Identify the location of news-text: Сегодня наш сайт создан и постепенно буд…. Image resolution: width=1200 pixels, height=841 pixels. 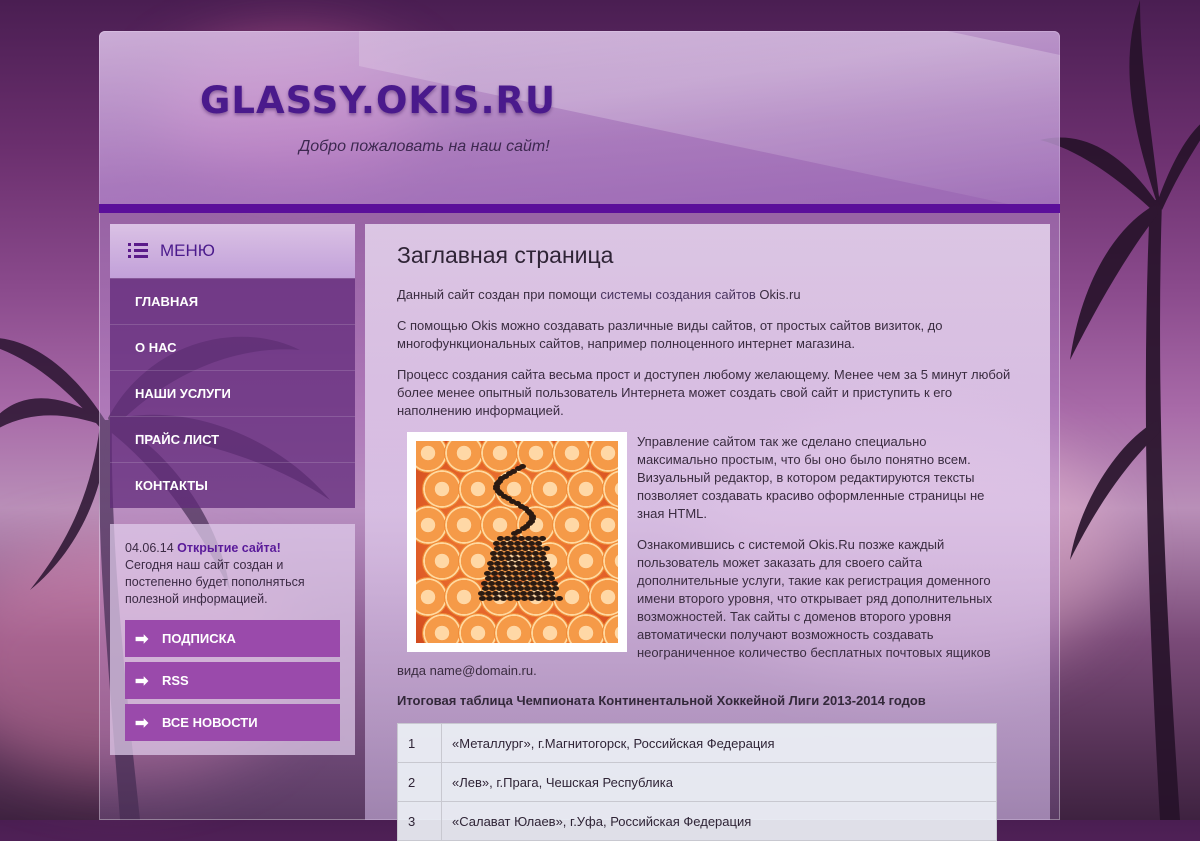
(215, 582).